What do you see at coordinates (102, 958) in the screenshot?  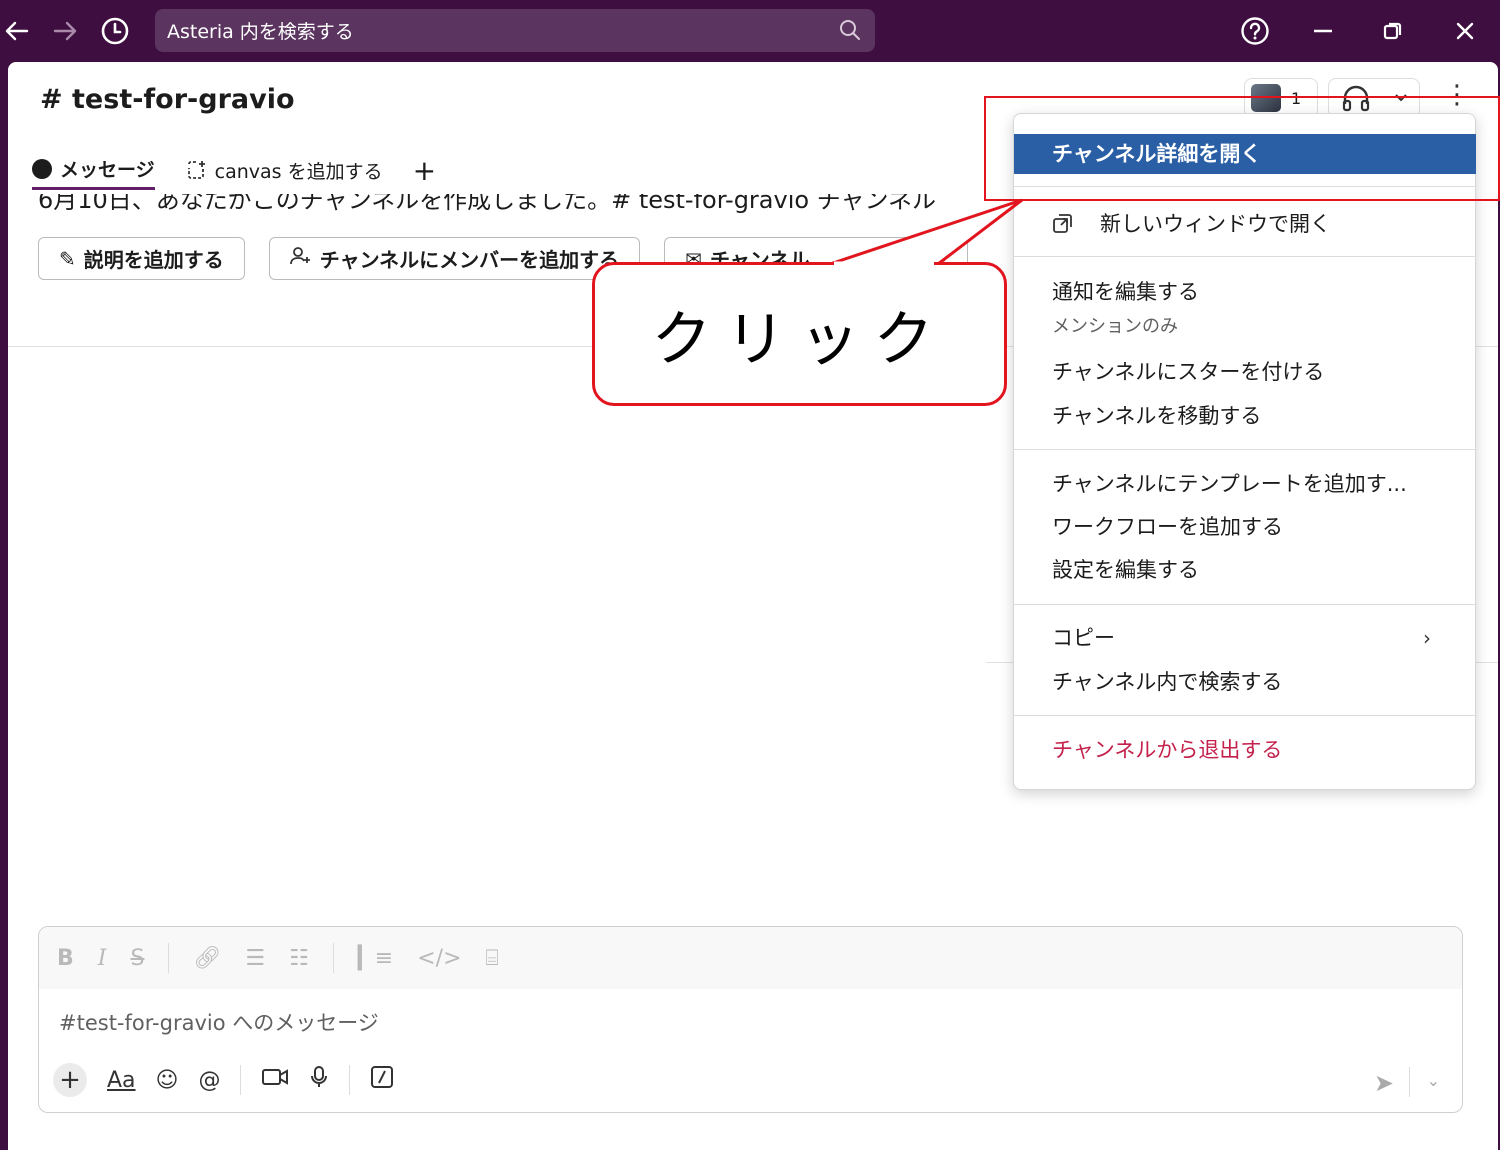 I see `italic-icon: I` at bounding box center [102, 958].